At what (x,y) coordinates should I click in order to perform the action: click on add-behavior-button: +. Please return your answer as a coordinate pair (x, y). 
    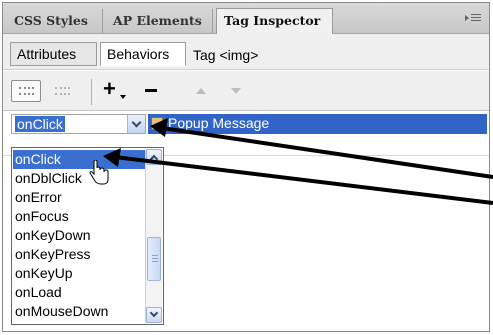
    Looking at the image, I should click on (114, 90).